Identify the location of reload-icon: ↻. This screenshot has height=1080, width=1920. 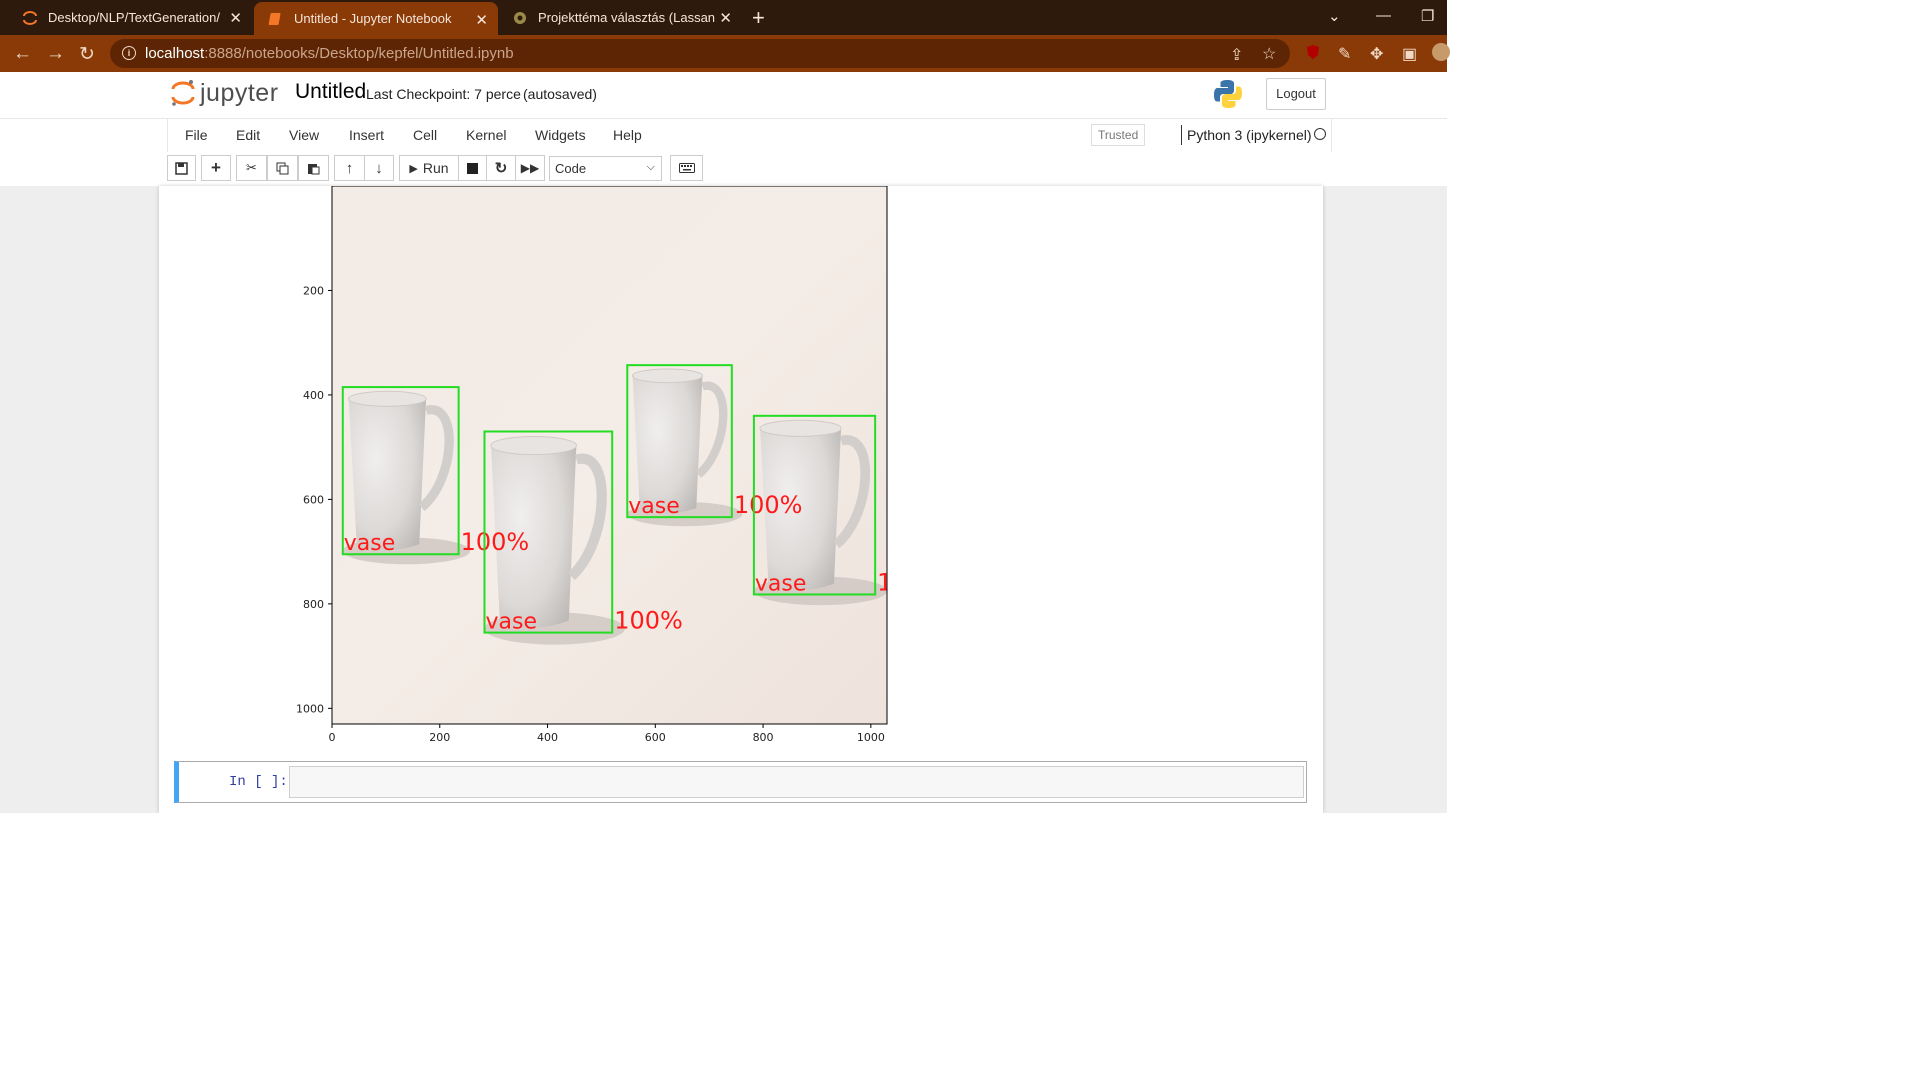
(87, 54).